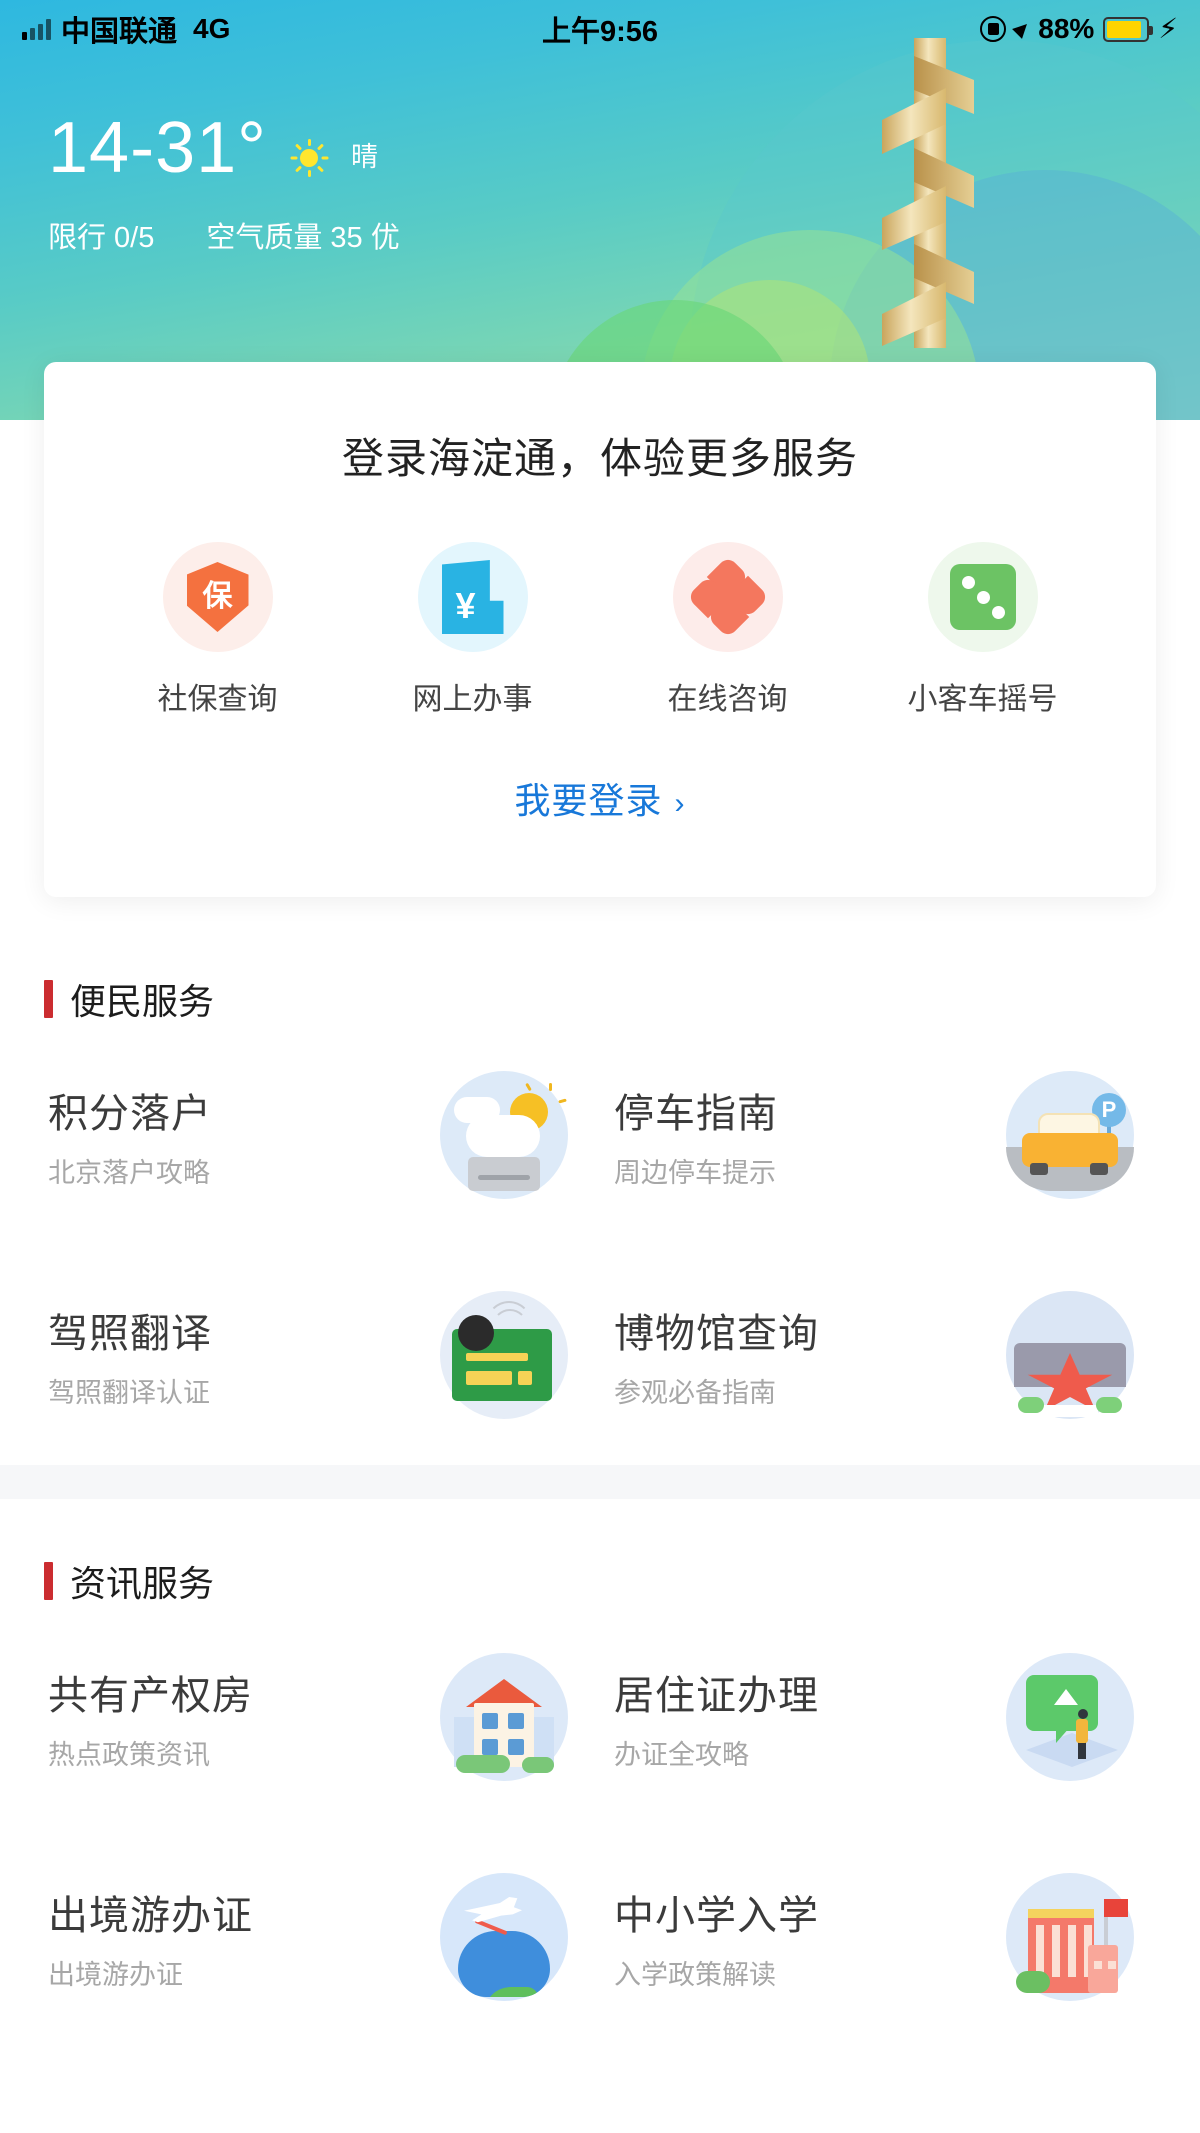  I want to click on haidian-tower-logo-icon, so click(928, 193).